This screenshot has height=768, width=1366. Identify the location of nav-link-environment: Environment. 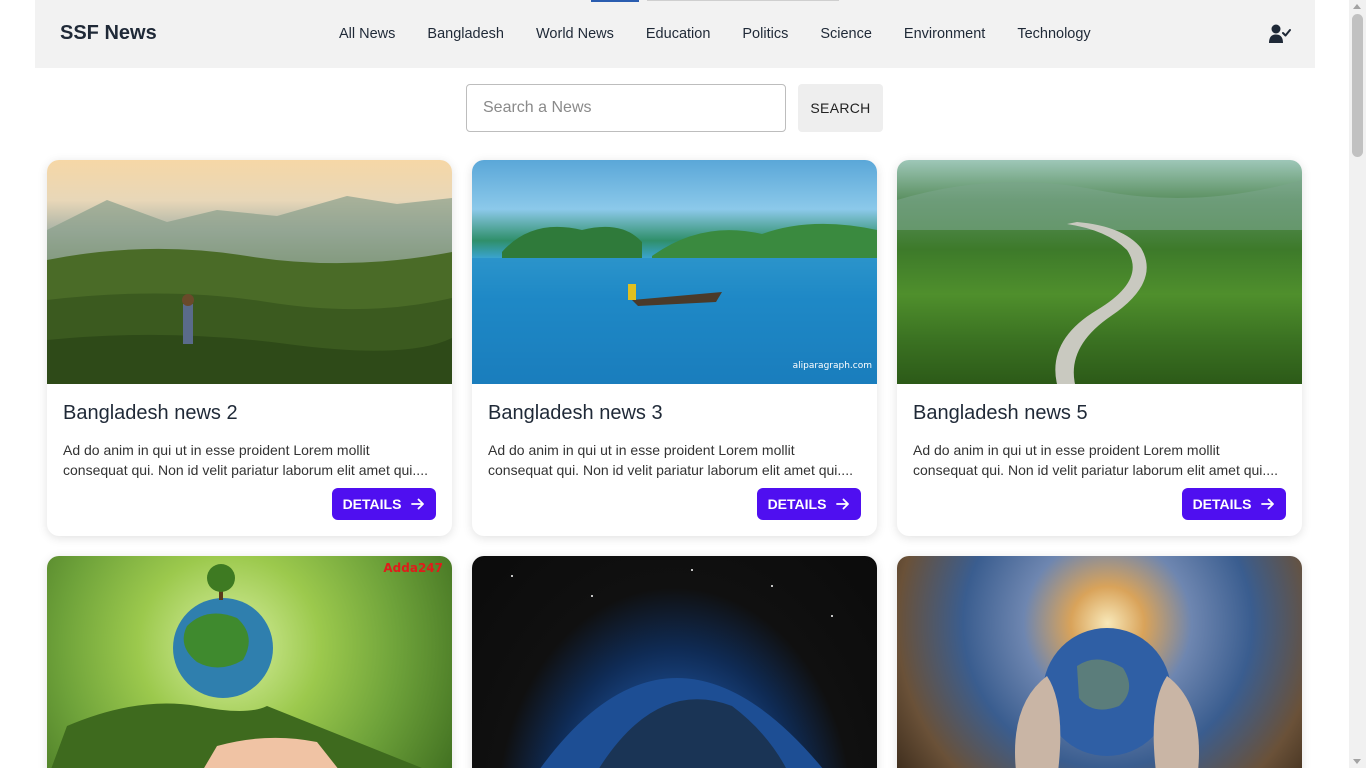
(944, 34).